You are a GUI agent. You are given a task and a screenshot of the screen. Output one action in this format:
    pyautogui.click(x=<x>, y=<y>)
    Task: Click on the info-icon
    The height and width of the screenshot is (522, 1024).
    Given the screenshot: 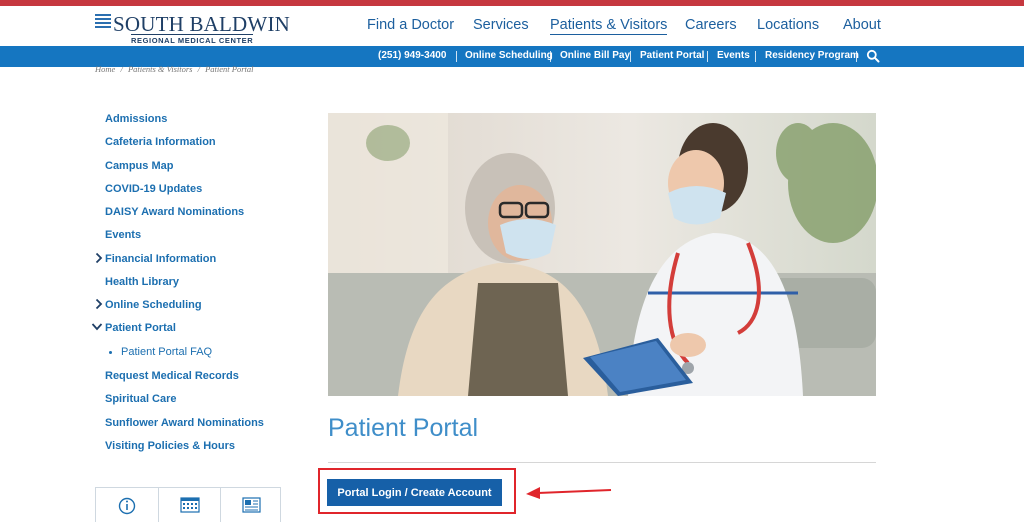 What is the action you would take?
    pyautogui.click(x=127, y=506)
    